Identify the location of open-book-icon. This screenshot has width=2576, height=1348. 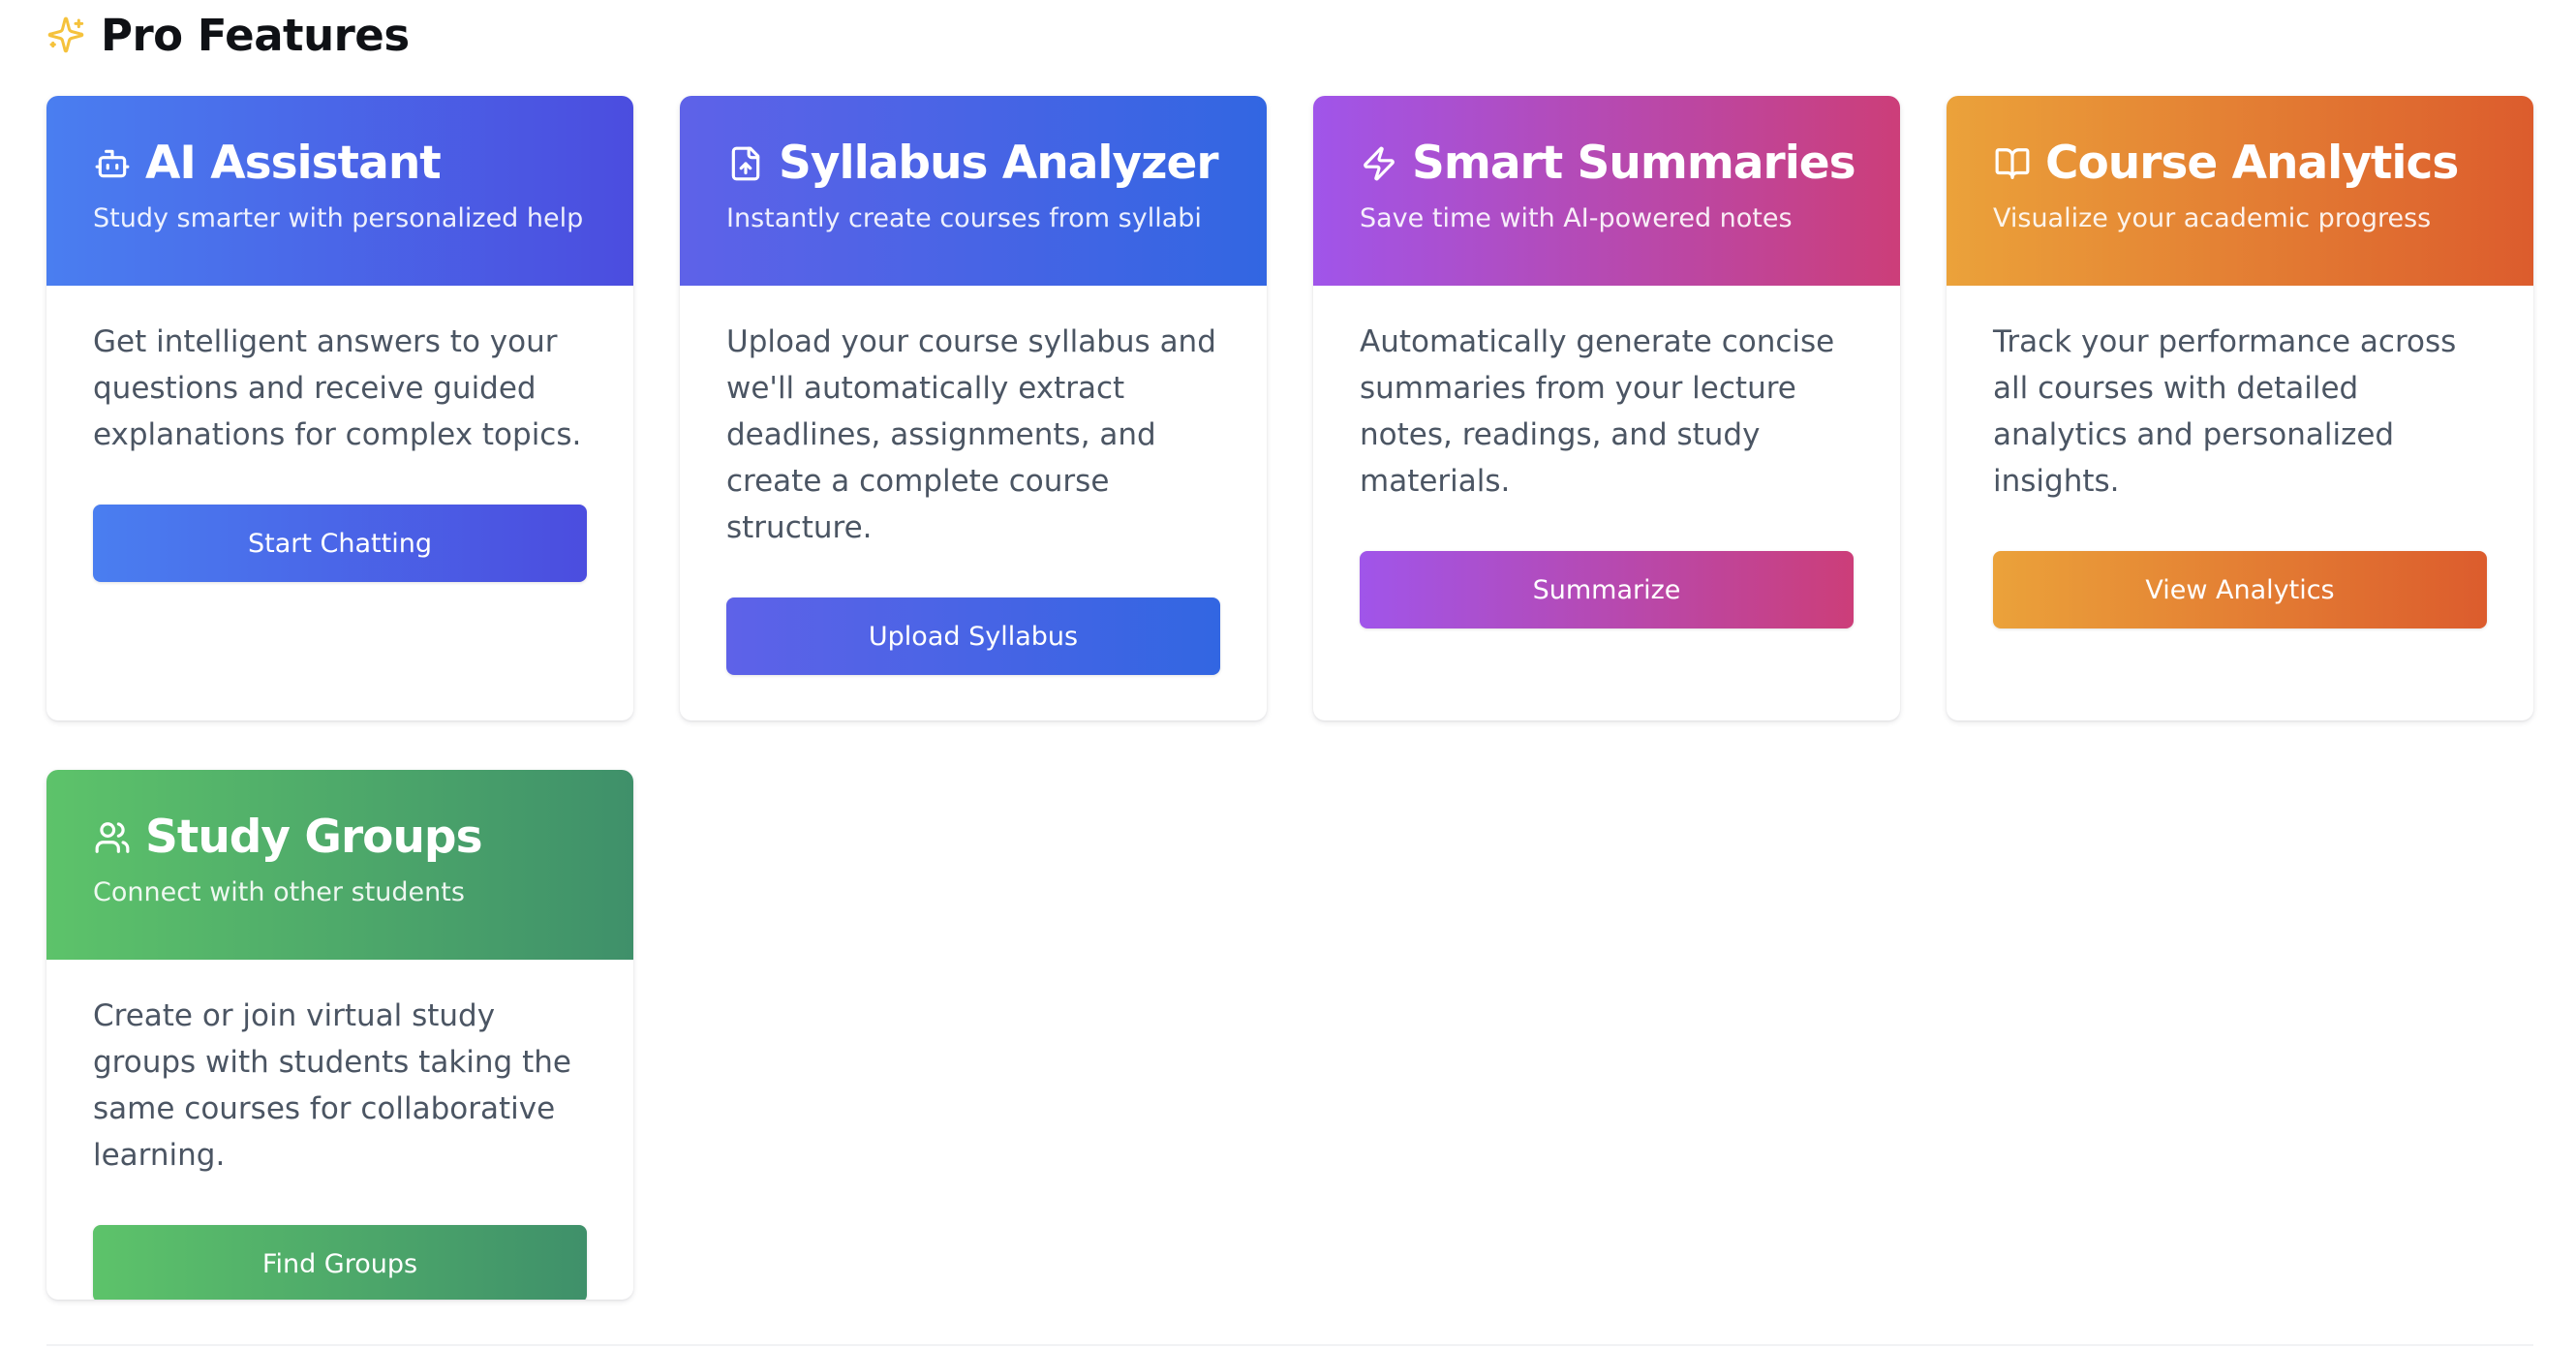
(2012, 163).